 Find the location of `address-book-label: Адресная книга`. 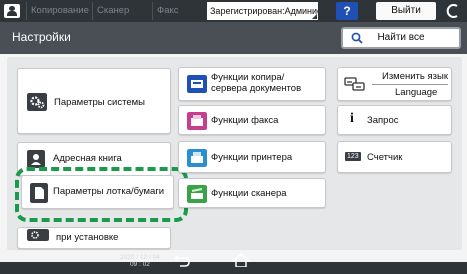

address-book-label: Адресная книга is located at coordinates (87, 158).